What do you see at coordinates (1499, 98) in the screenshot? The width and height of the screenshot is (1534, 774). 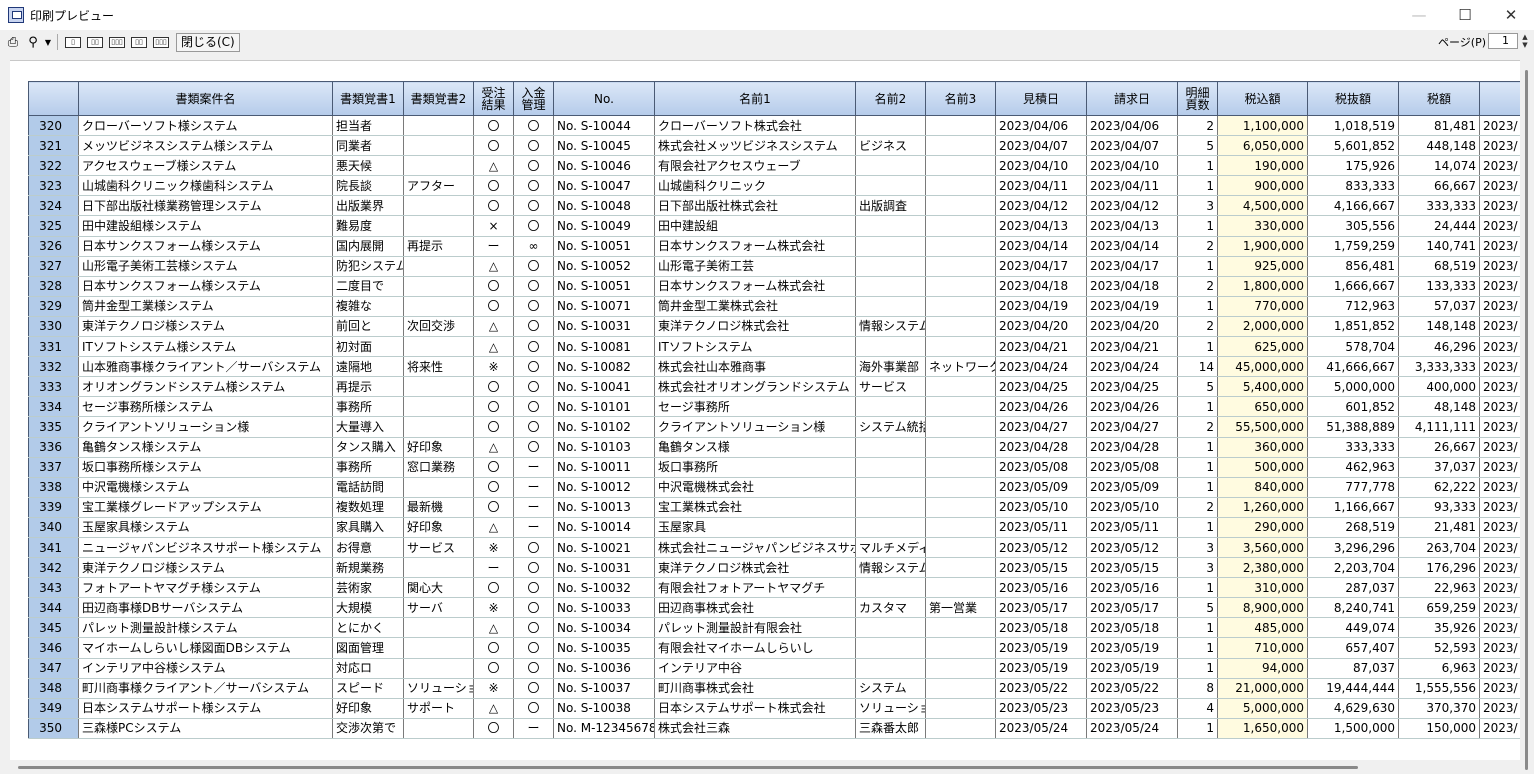 I see `column-header: 更` at bounding box center [1499, 98].